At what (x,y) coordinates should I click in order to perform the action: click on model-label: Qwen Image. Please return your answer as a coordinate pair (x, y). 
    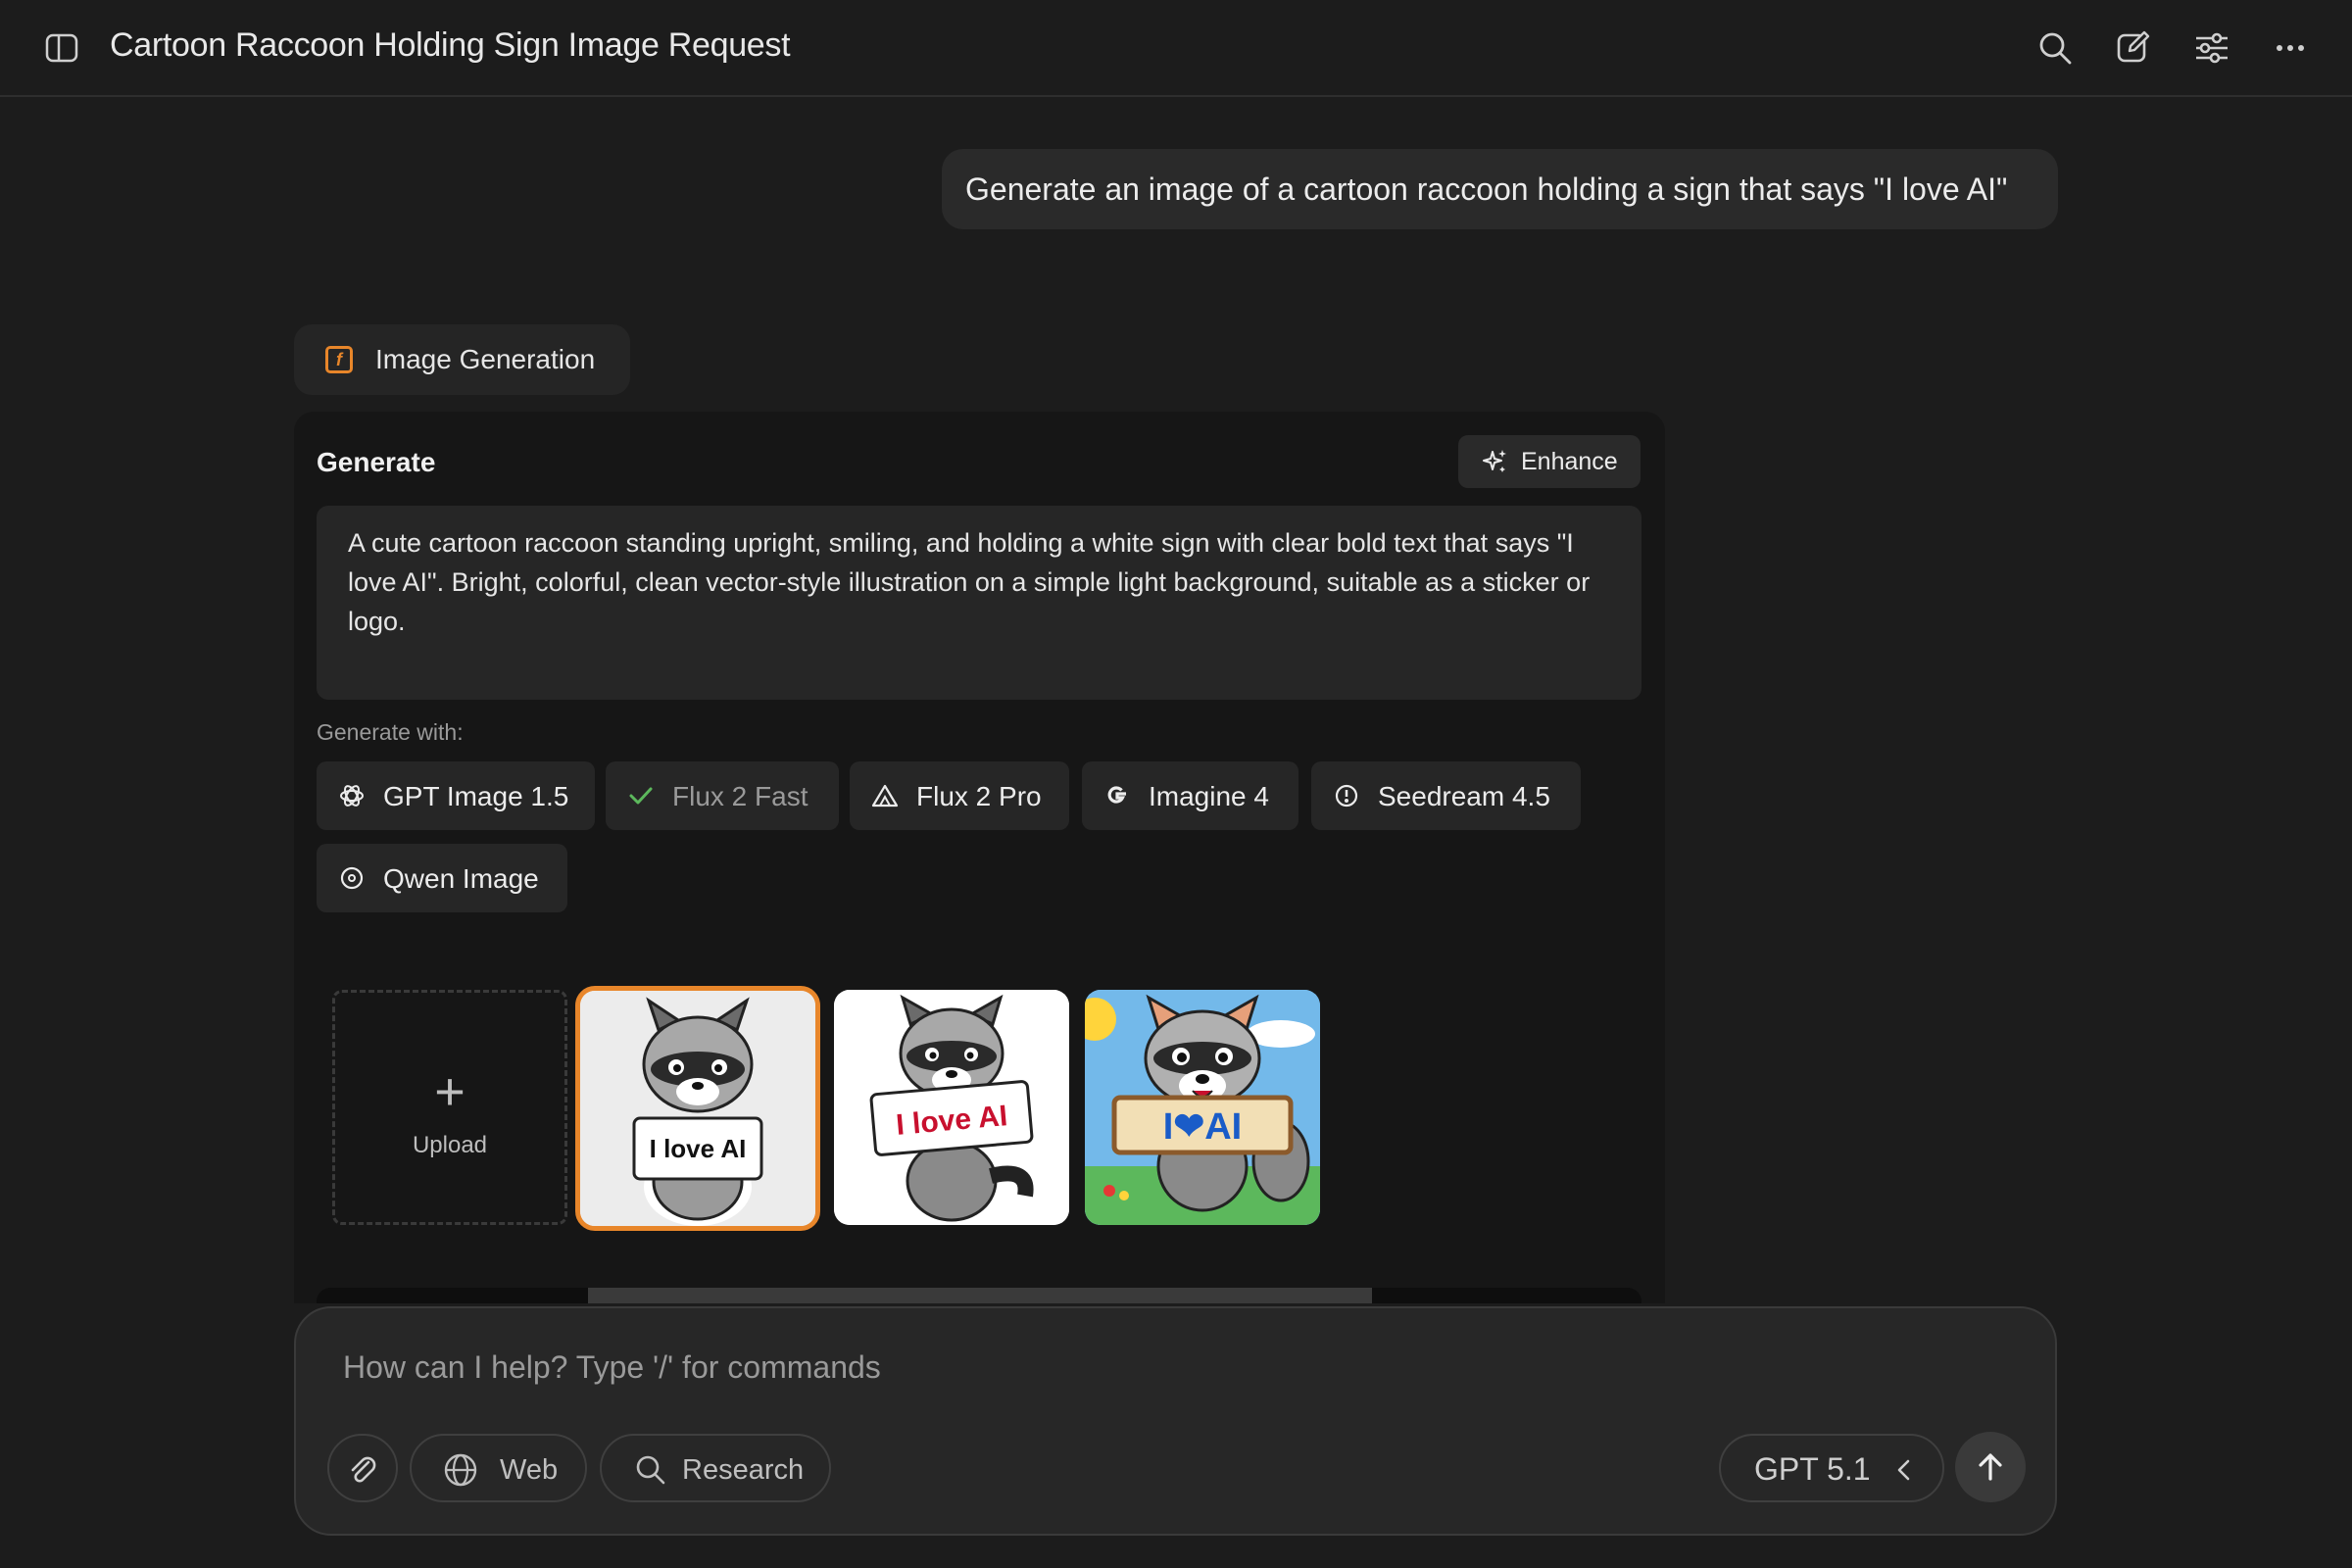
    Looking at the image, I should click on (461, 878).